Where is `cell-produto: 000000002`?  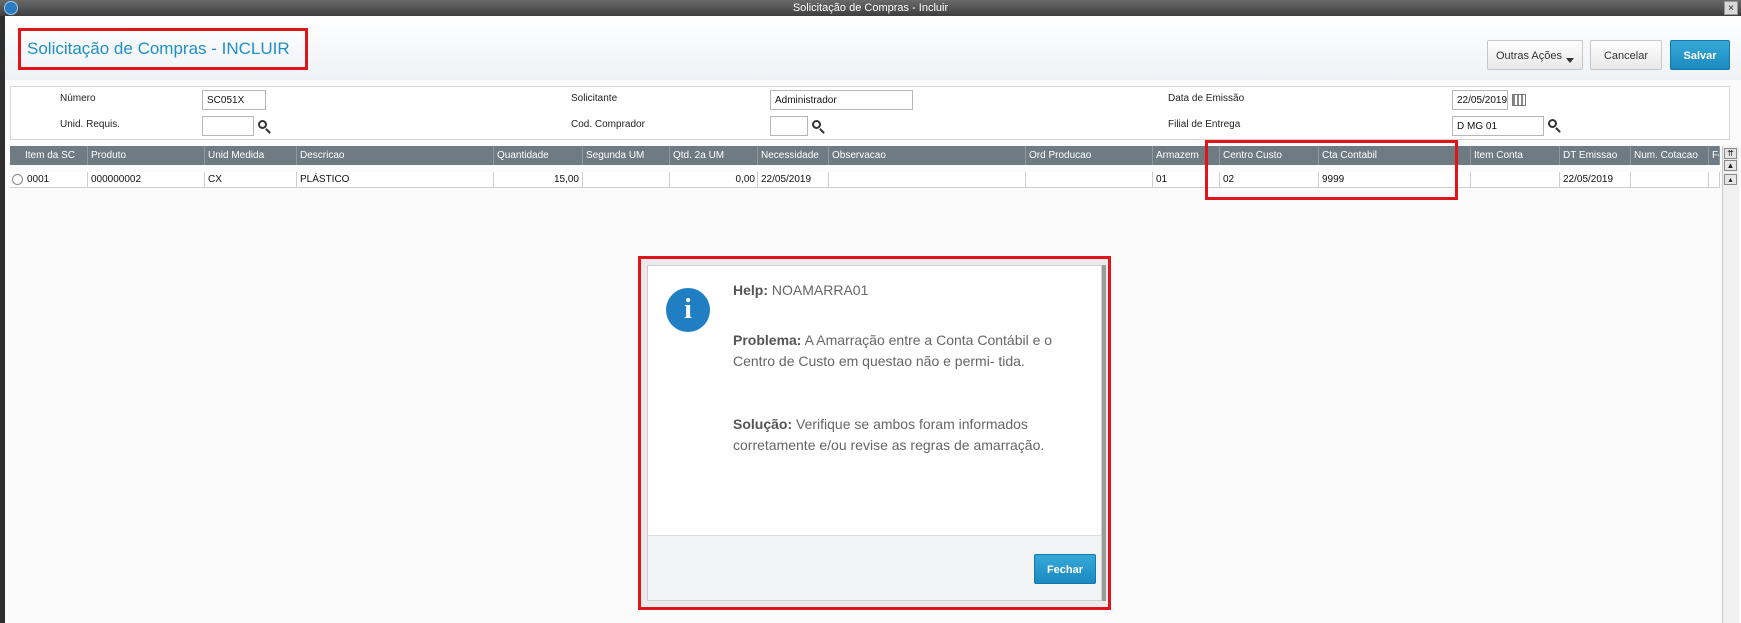
cell-produto: 000000002 is located at coordinates (146, 179).